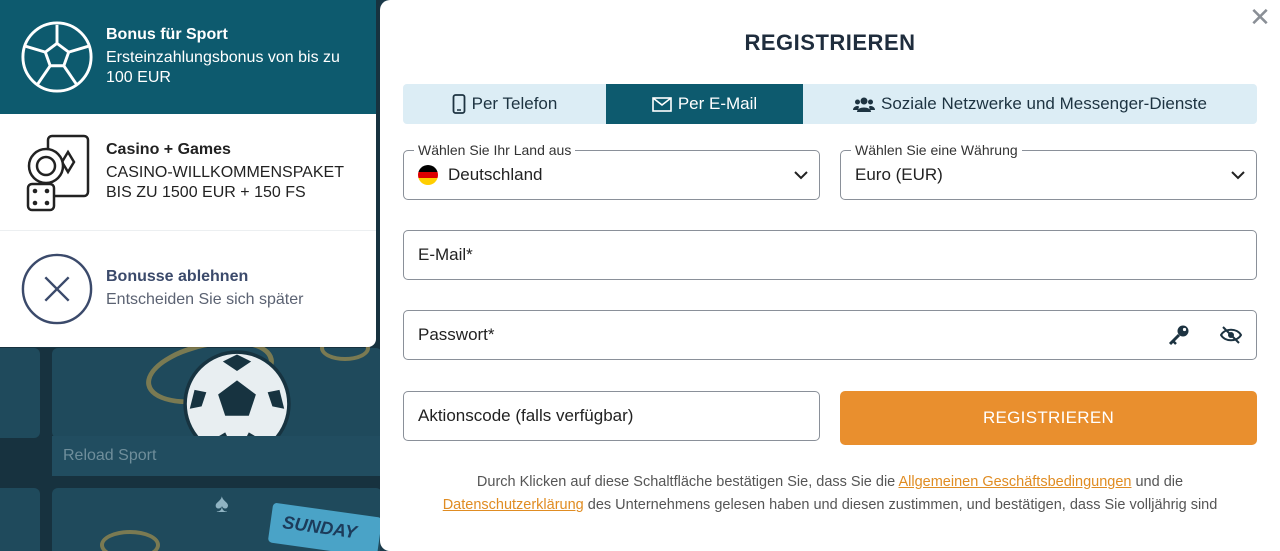  I want to click on close-circle-icon, so click(57, 289).